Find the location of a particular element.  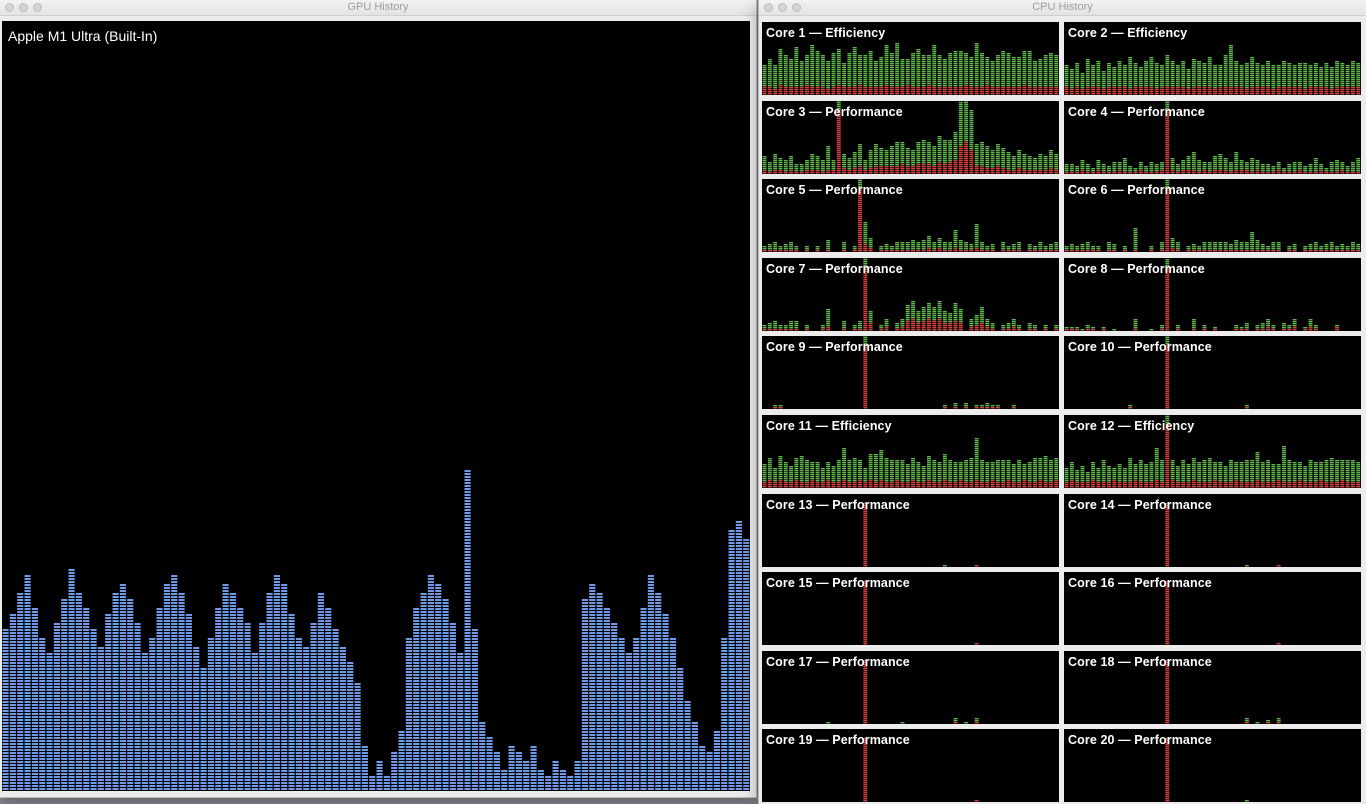

gpu-window-titlebar: GPU History is located at coordinates (378, 8).